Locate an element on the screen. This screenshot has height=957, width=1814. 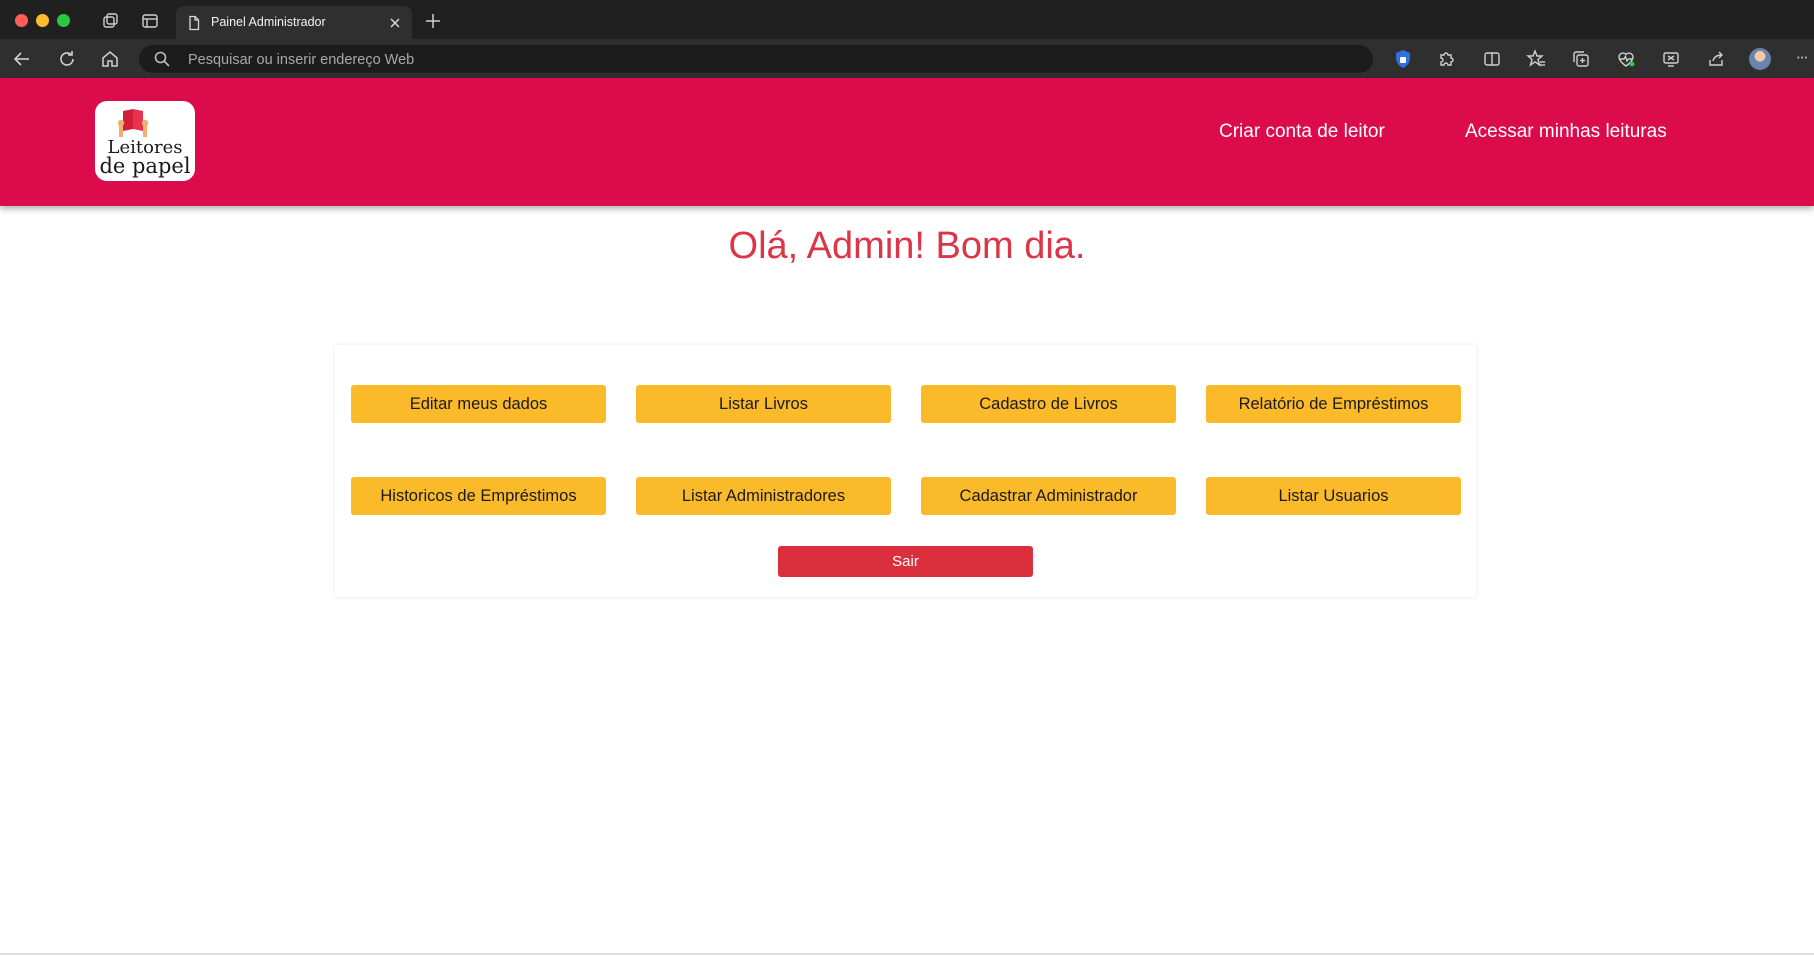
window-bottom-border is located at coordinates (907, 954).